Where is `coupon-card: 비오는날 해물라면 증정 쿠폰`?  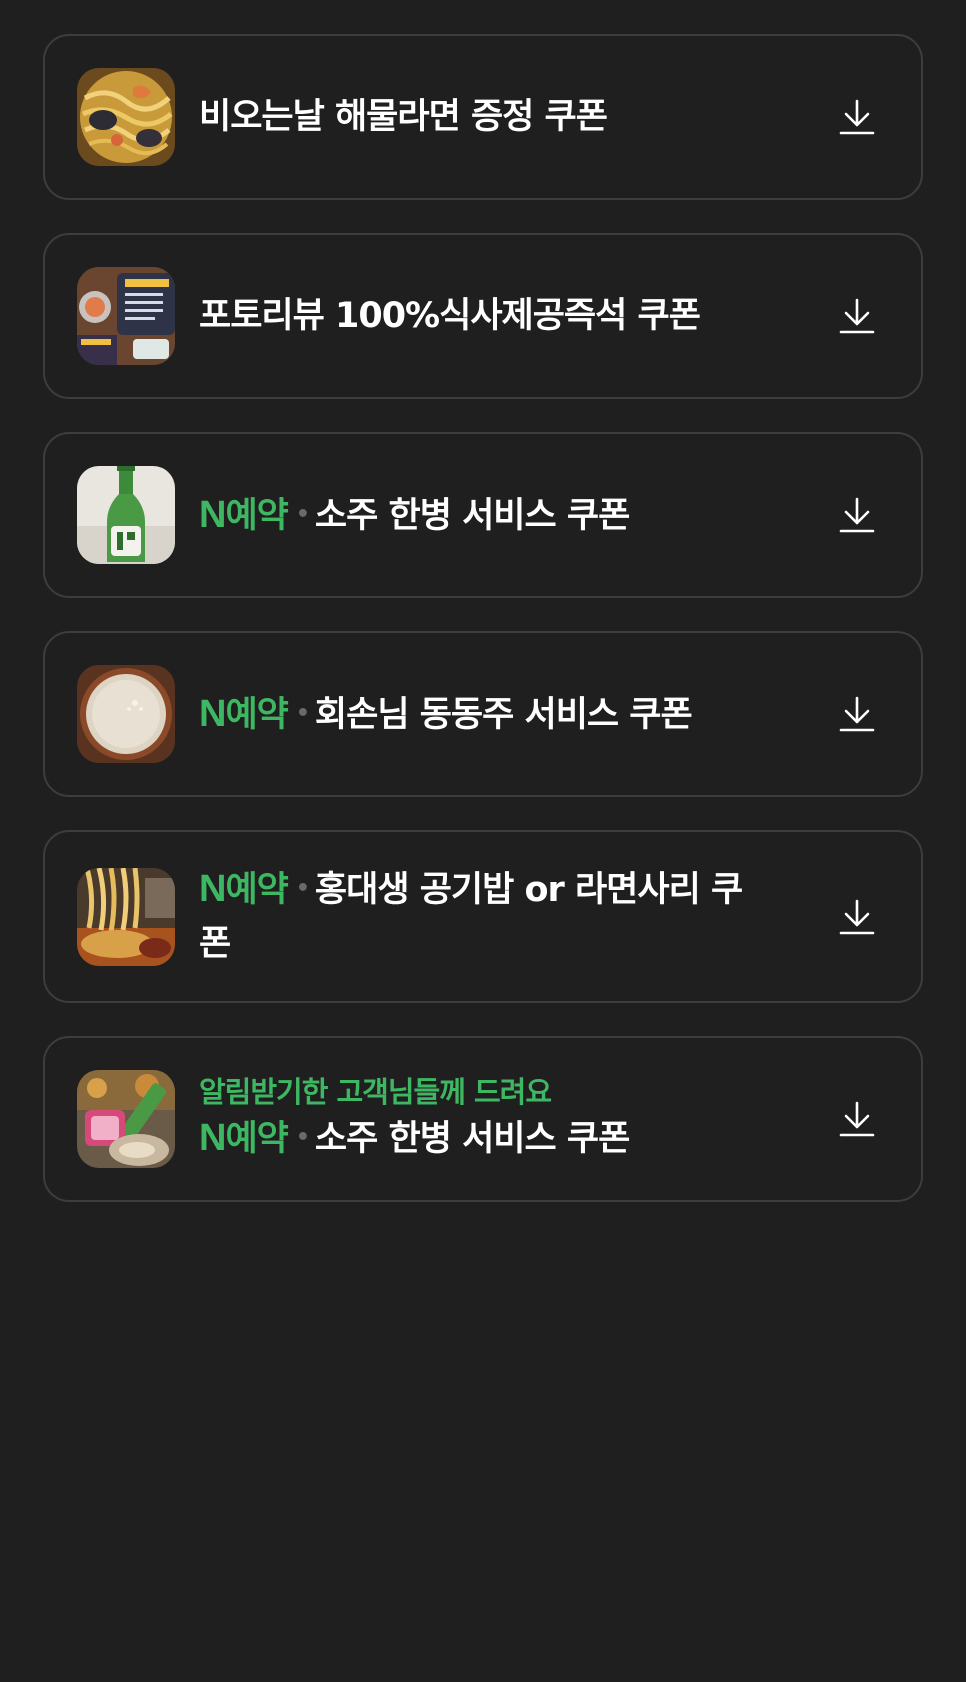
coupon-card: 비오는날 해물라면 증정 쿠폰 is located at coordinates (483, 117).